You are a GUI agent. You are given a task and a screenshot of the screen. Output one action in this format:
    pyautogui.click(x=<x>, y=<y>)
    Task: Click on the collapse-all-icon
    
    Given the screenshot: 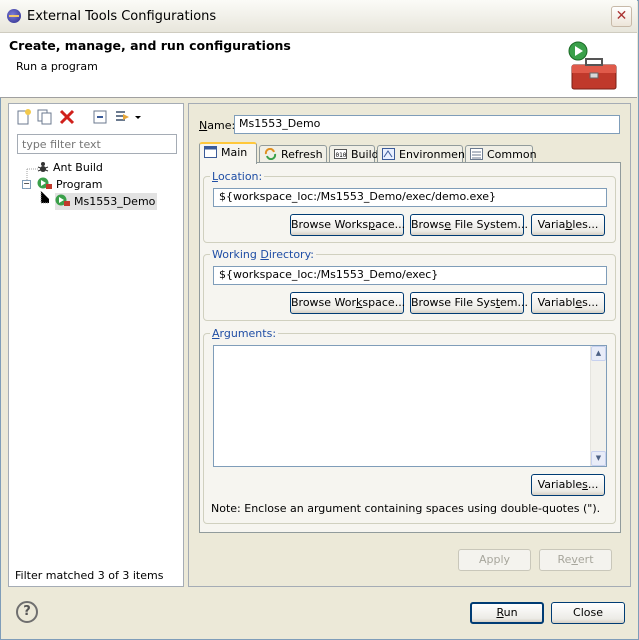 What is the action you would take?
    pyautogui.click(x=100, y=117)
    